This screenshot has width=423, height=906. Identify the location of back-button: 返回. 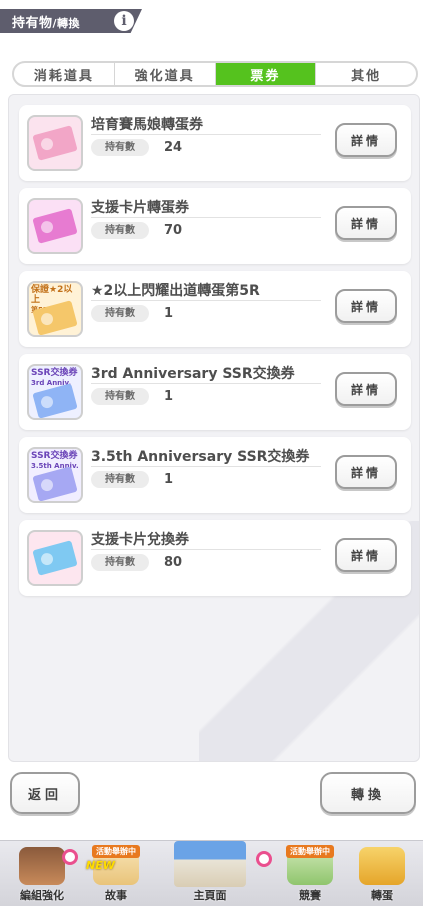
(45, 793).